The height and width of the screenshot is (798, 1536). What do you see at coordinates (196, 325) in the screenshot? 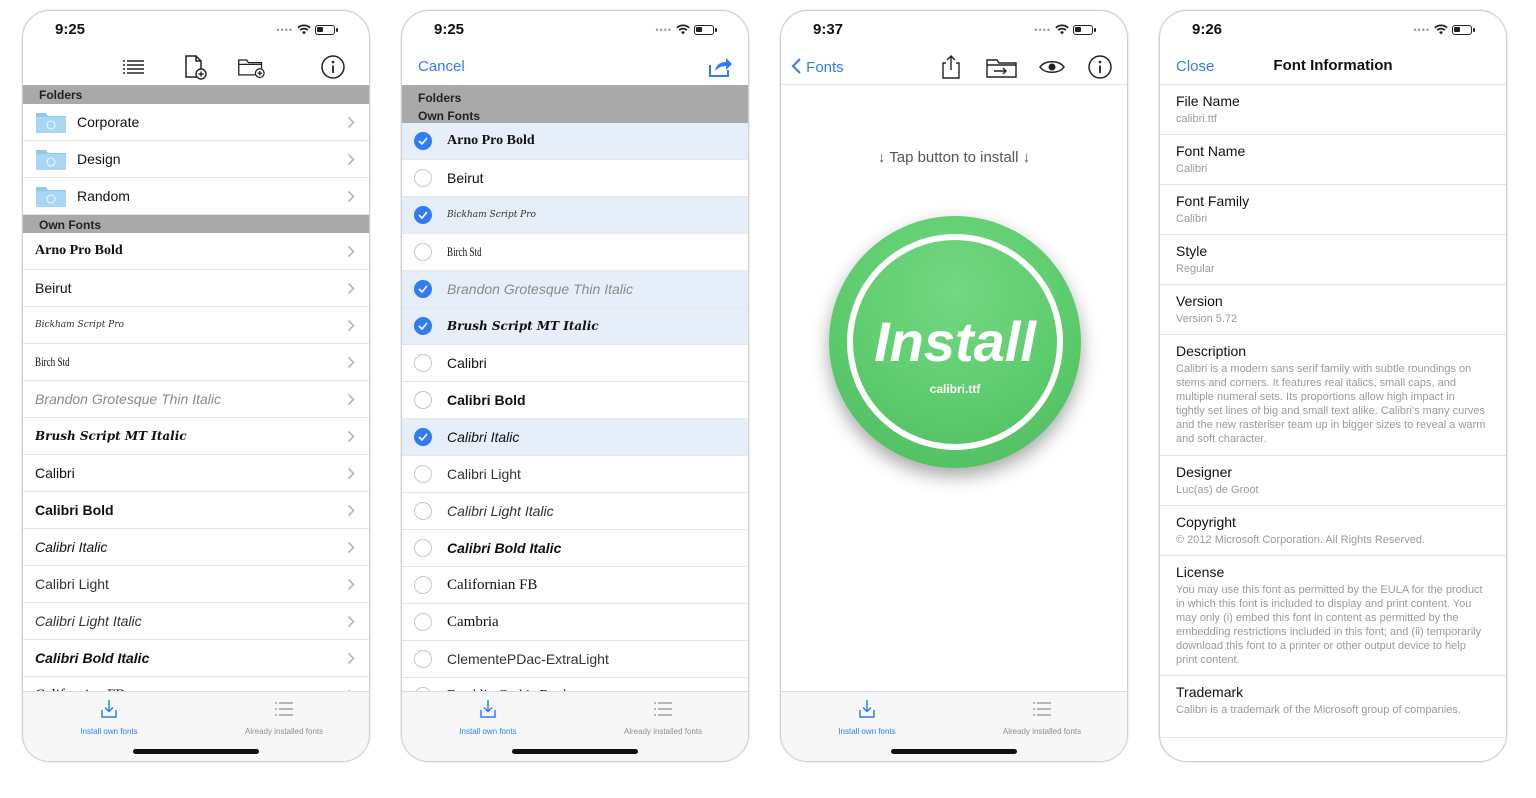
I see `font-row: Bickham Script Pro` at bounding box center [196, 325].